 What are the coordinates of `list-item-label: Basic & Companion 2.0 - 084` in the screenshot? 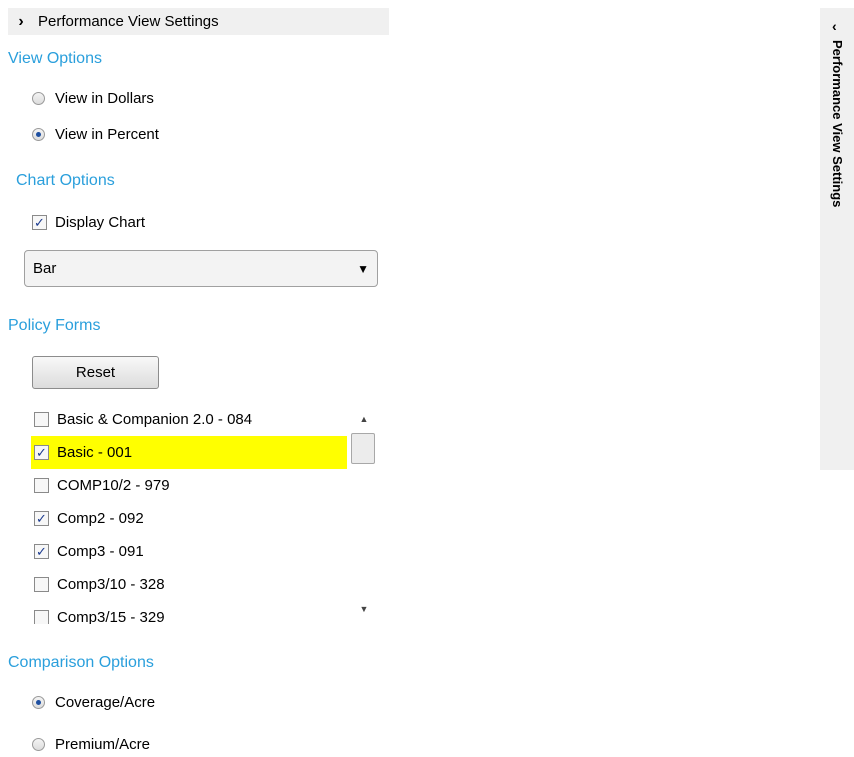 It's located at (155, 419).